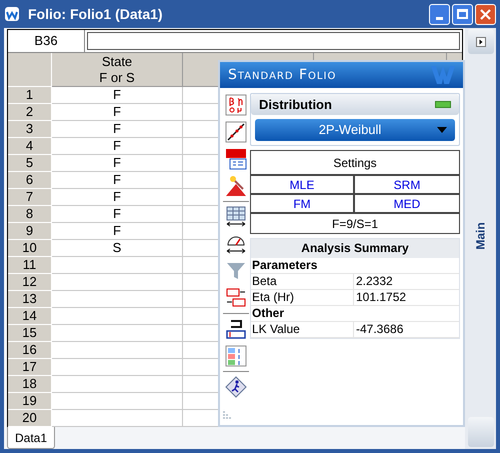 This screenshot has width=500, height=453. I want to click on row-header: 14, so click(30, 316).